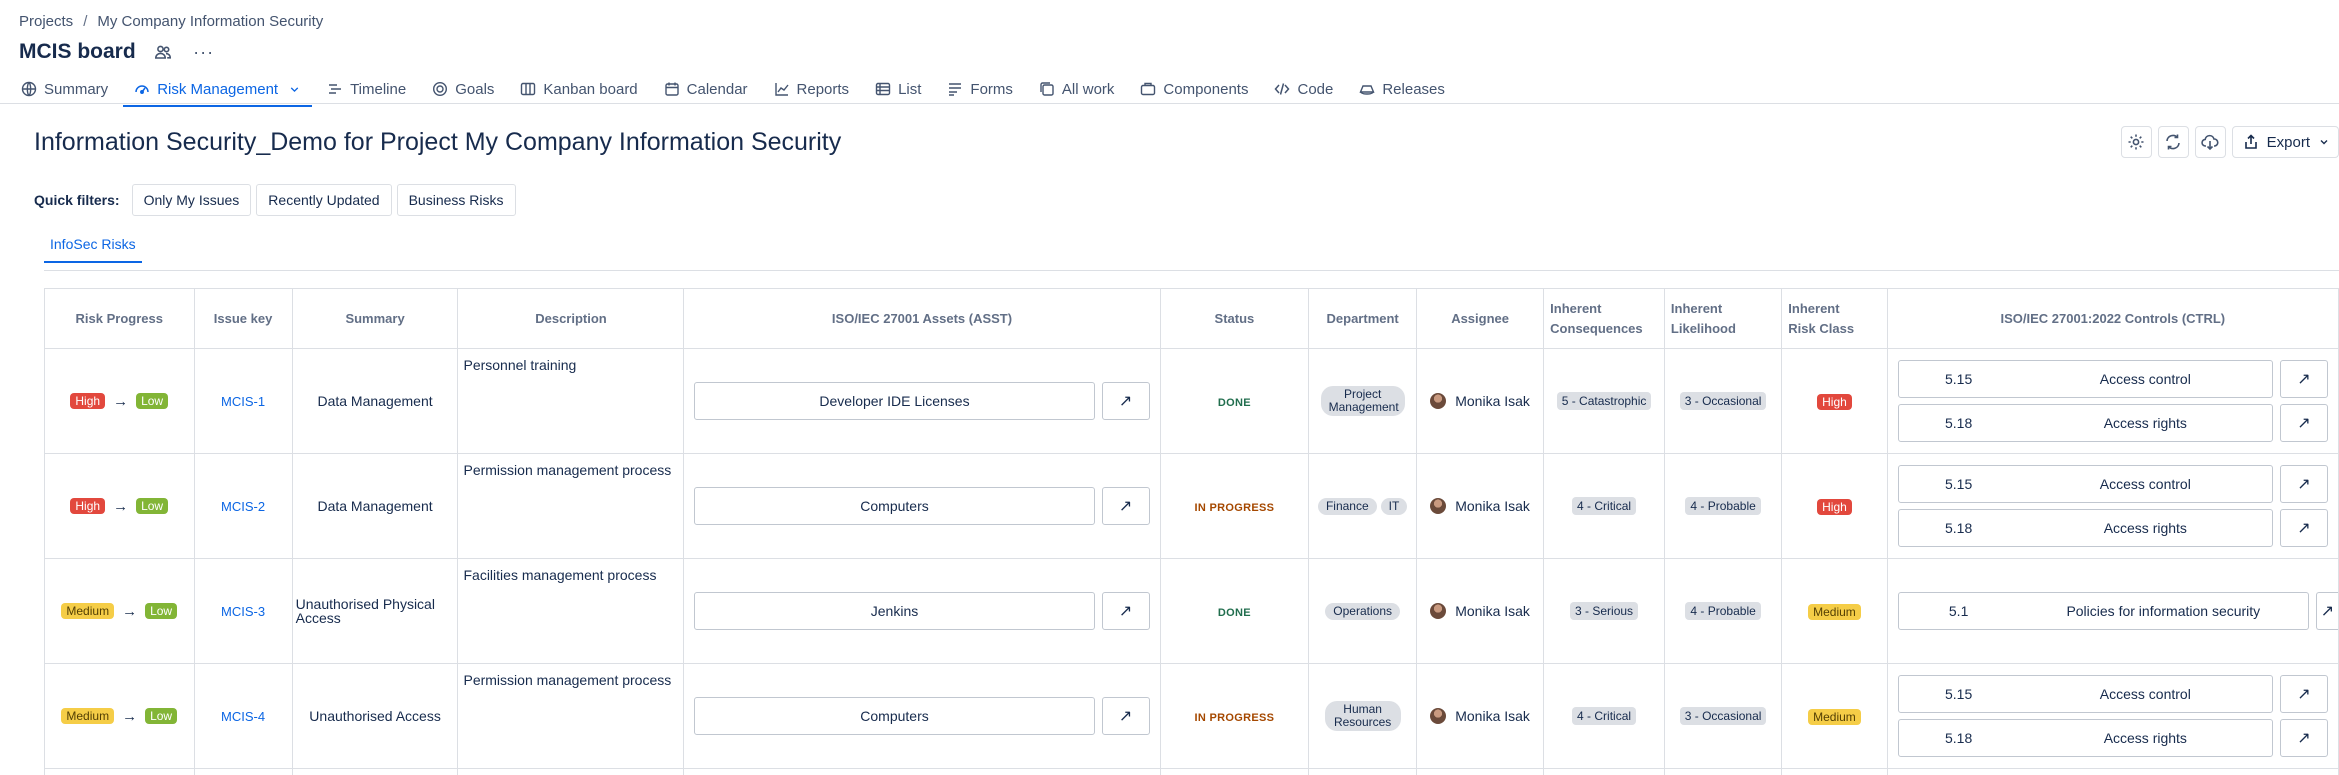  Describe the element at coordinates (578, 89) in the screenshot. I see `tab-kanban-board: Kanban board` at that location.